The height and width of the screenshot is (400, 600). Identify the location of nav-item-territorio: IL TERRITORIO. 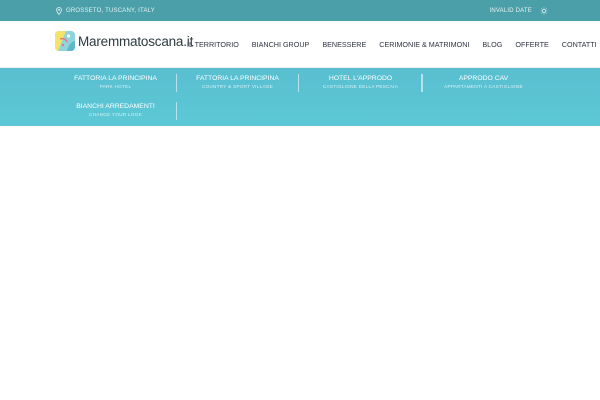
(213, 44).